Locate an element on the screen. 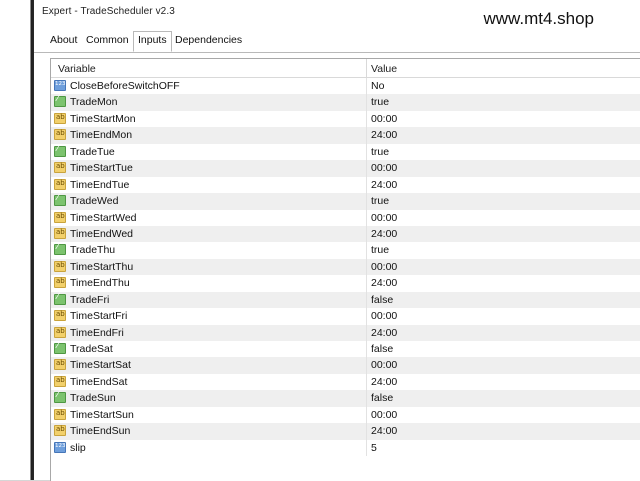 The image size is (640, 481). variable-name: TimeStartFri is located at coordinates (99, 316).